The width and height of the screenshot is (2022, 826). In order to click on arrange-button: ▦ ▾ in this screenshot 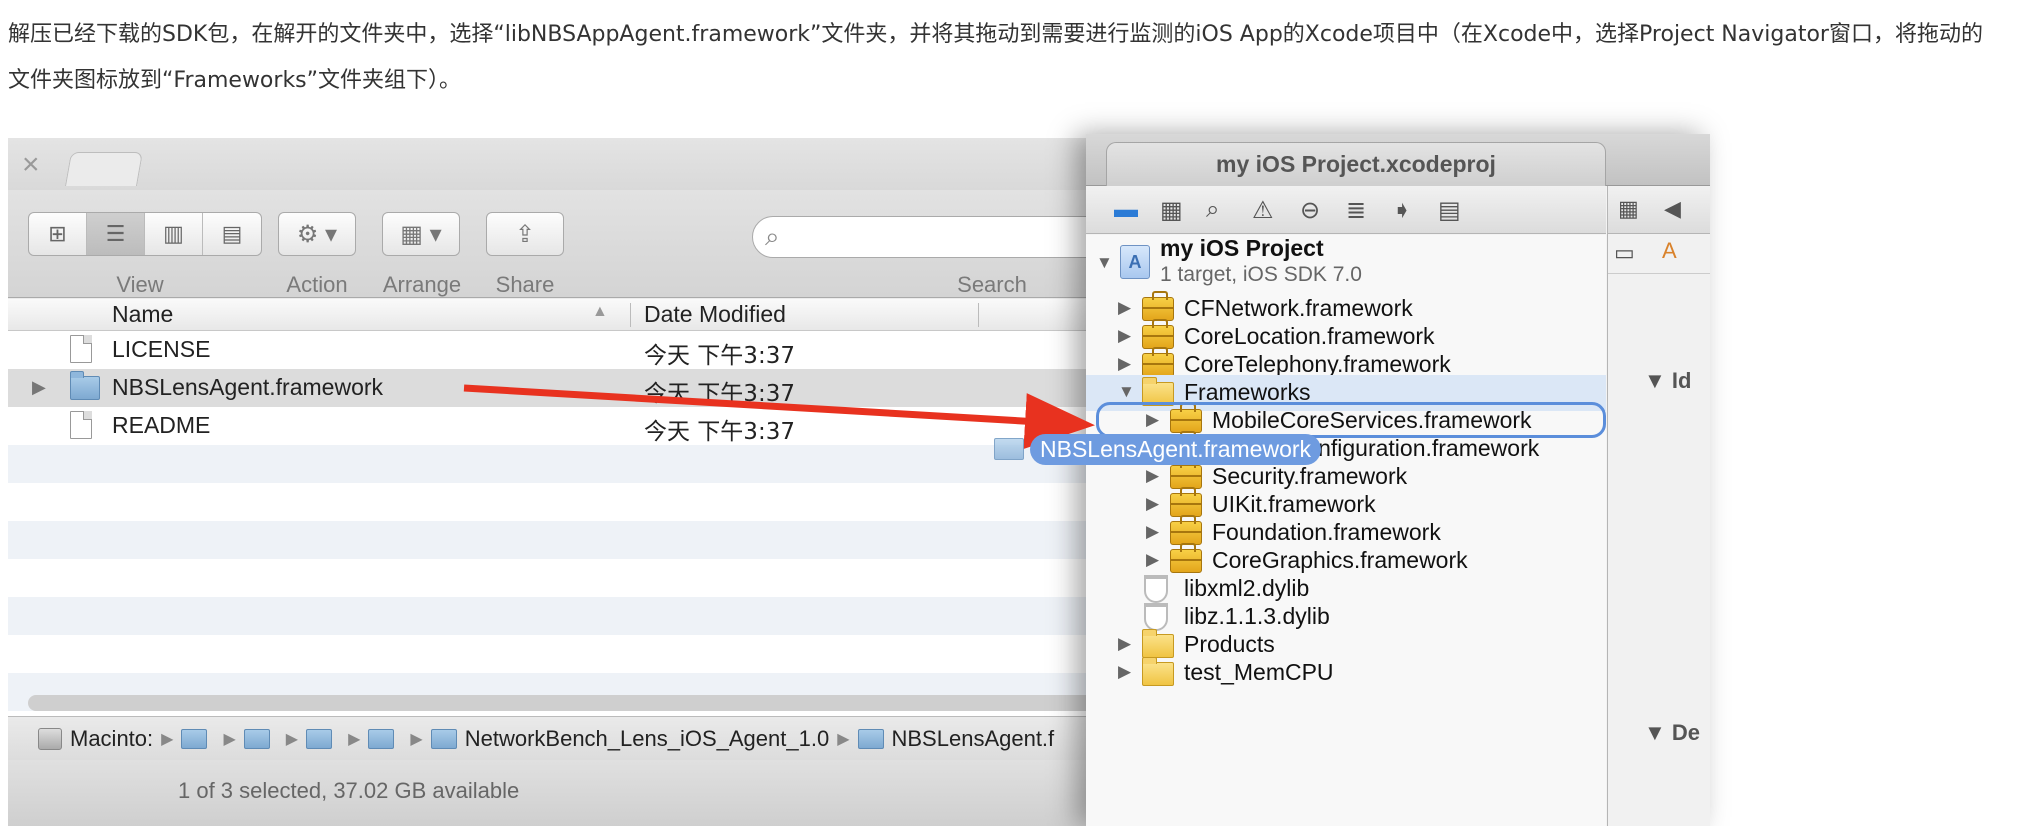, I will do `click(421, 234)`.